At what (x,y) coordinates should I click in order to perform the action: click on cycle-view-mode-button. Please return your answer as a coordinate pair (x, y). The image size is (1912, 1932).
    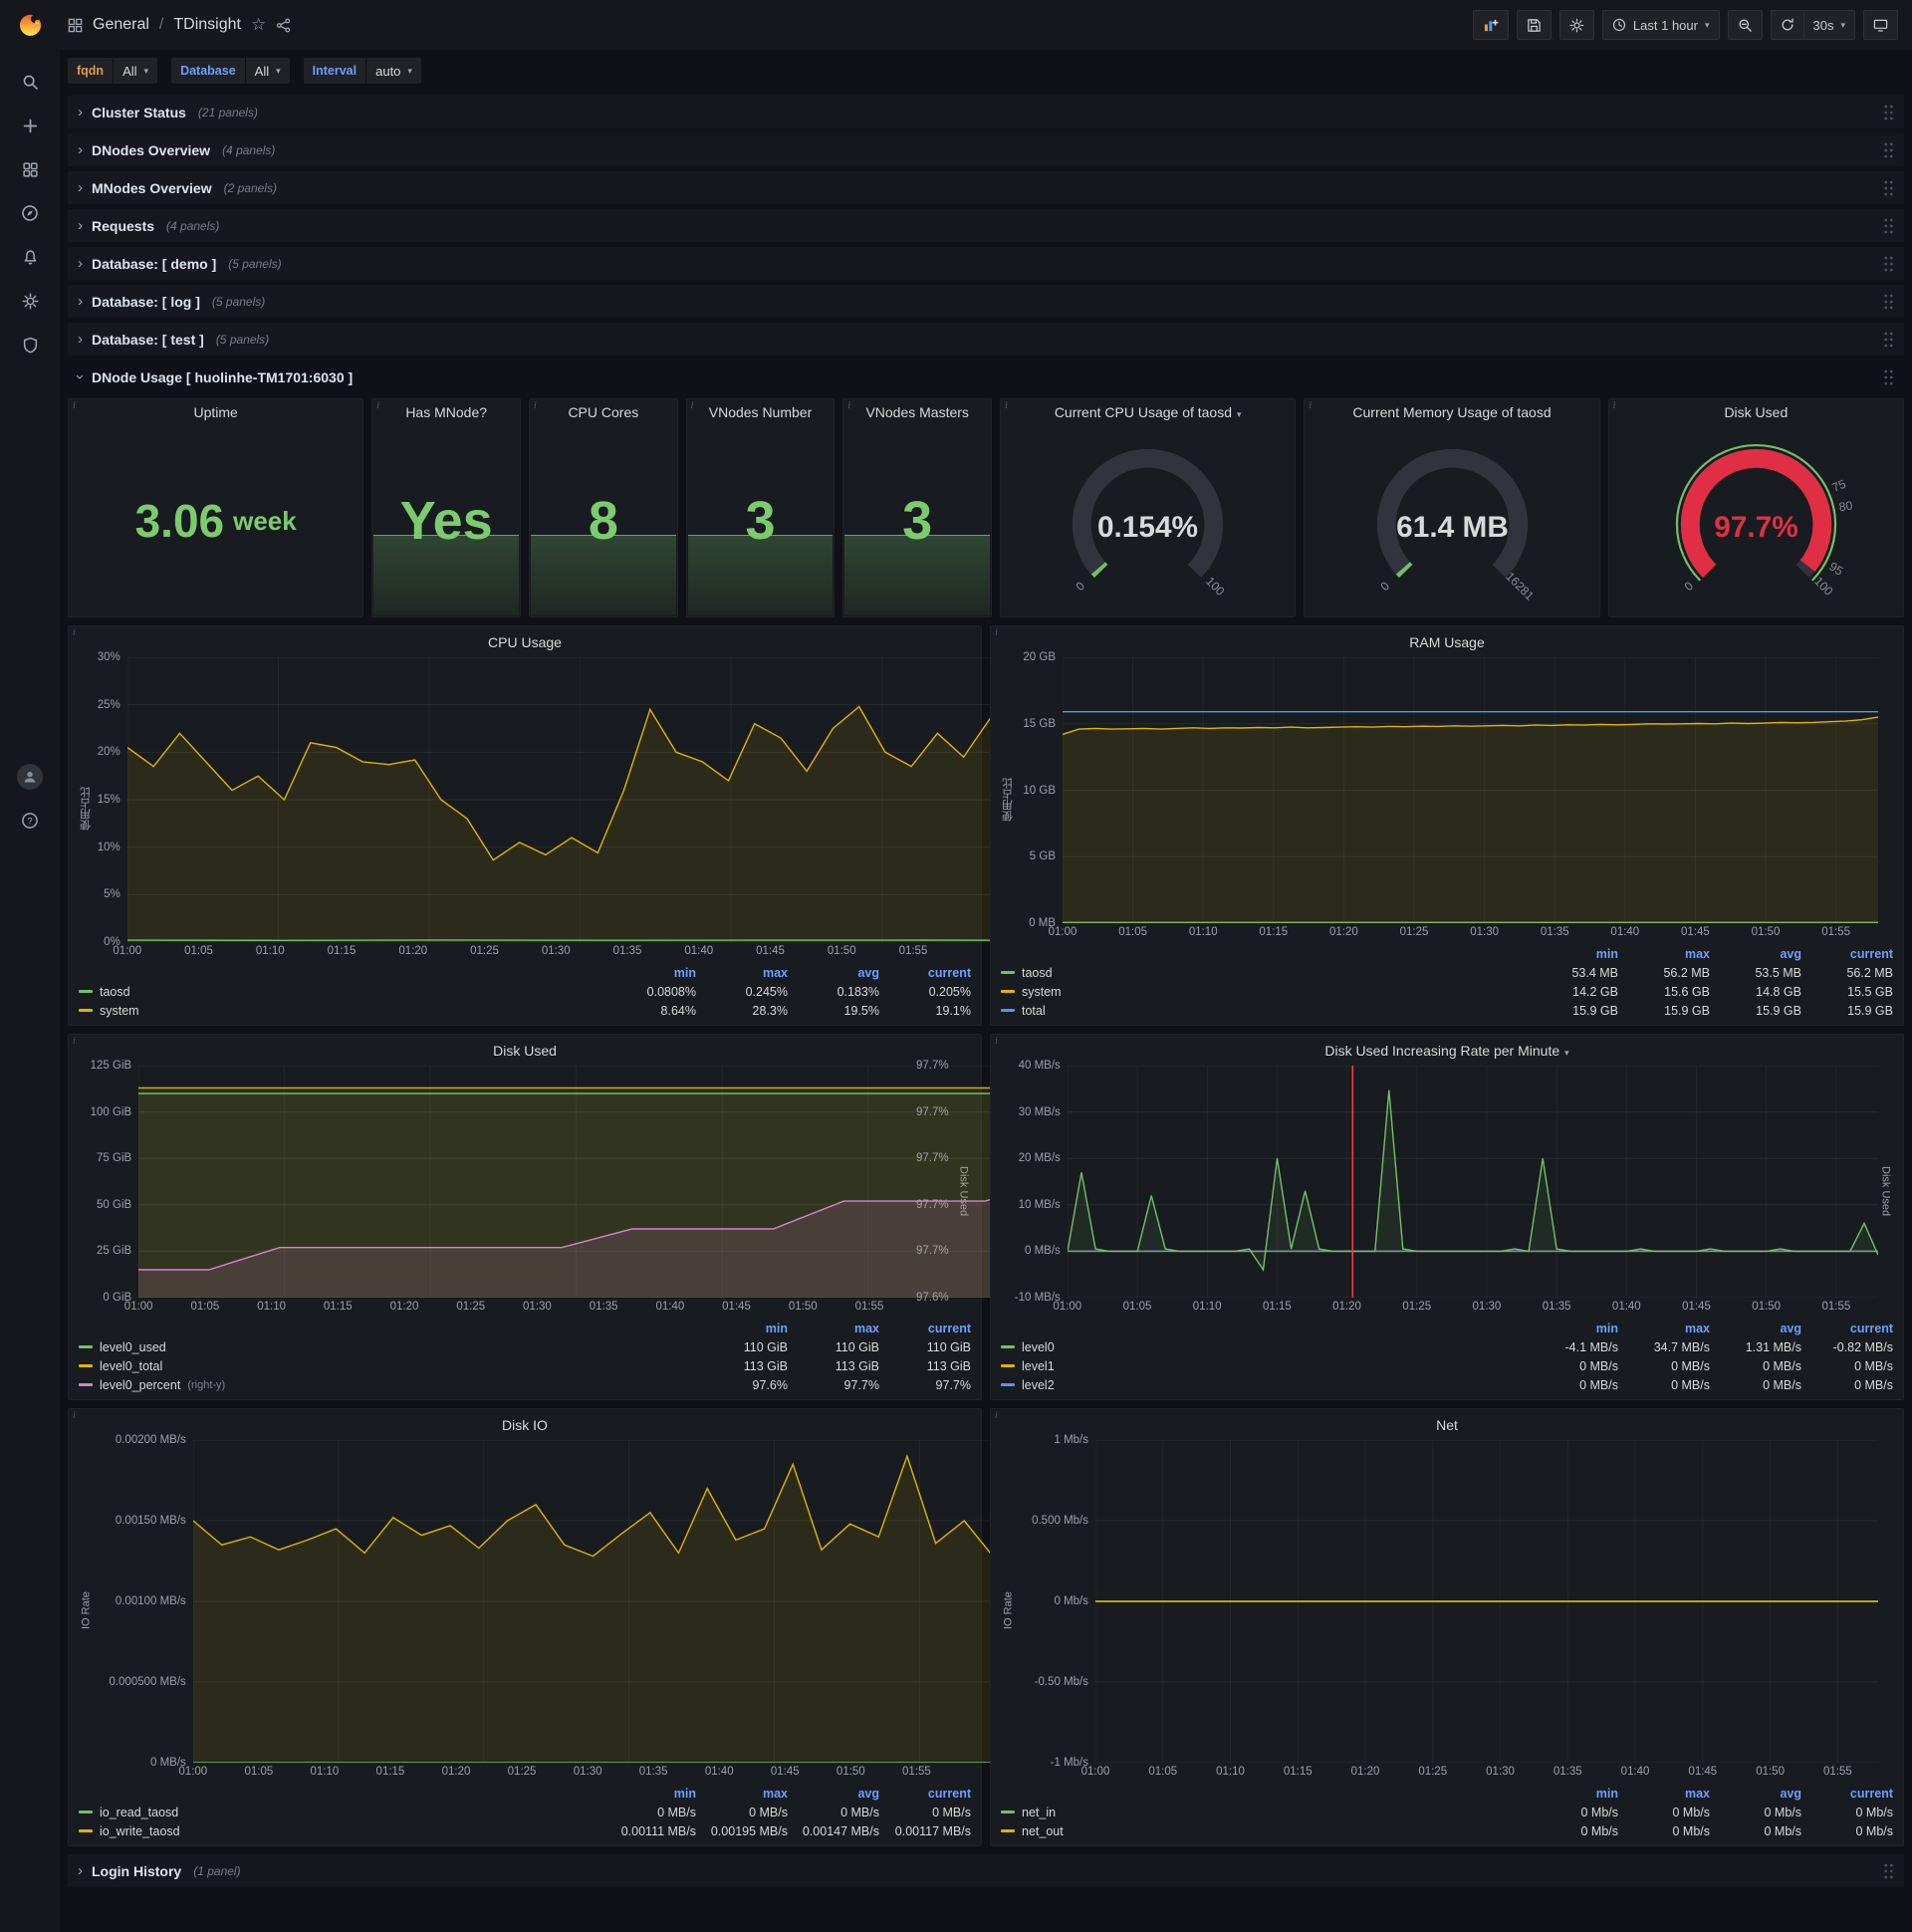
    Looking at the image, I should click on (1880, 25).